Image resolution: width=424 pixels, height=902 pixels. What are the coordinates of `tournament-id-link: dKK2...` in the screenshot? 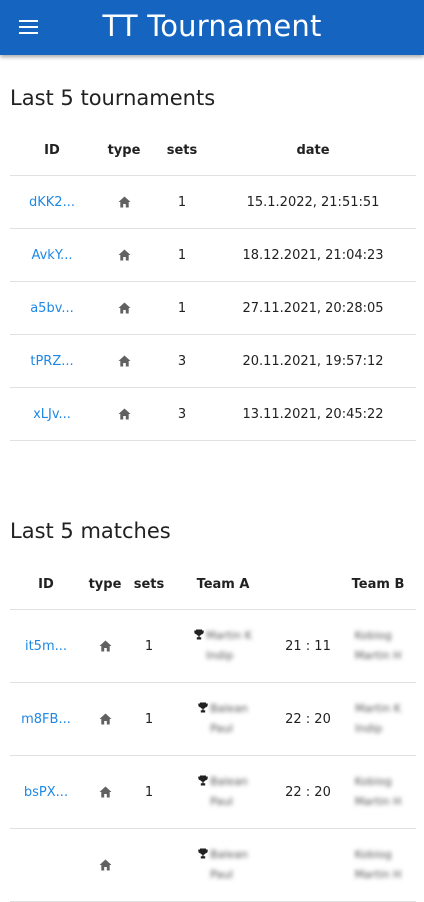 It's located at (52, 202).